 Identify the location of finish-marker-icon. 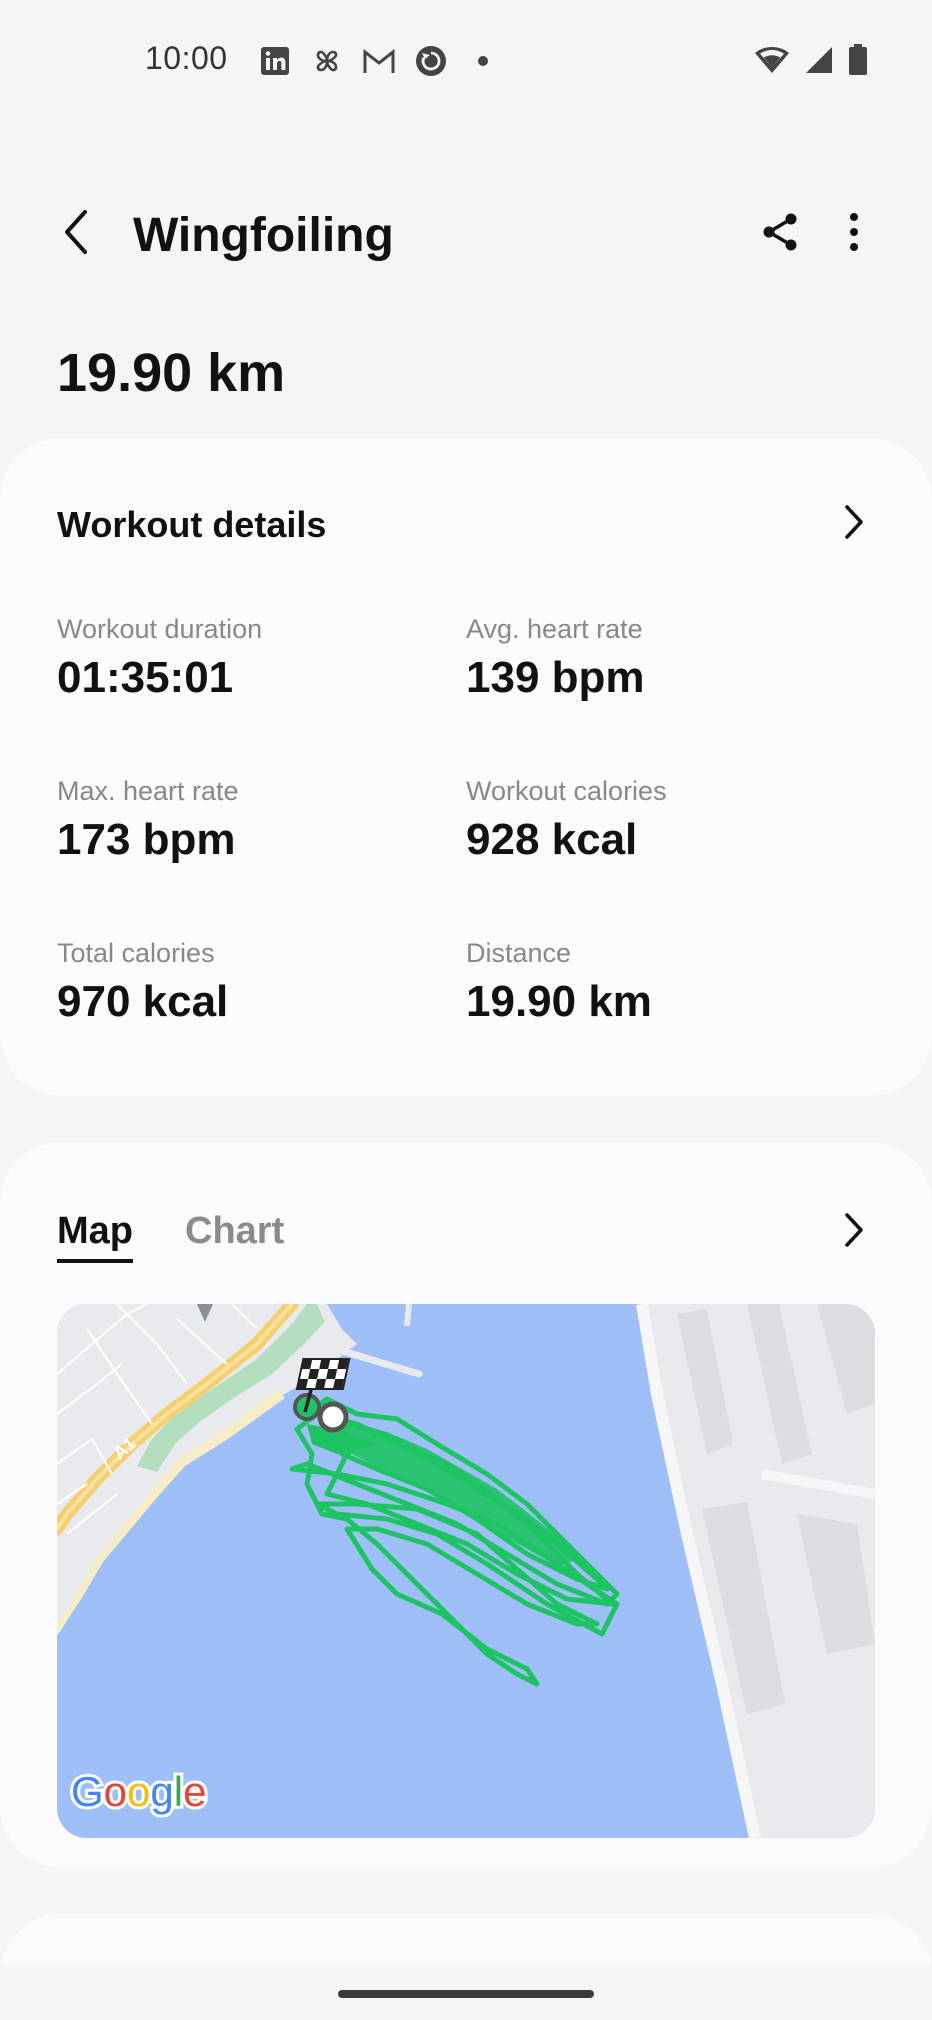
(333, 1417).